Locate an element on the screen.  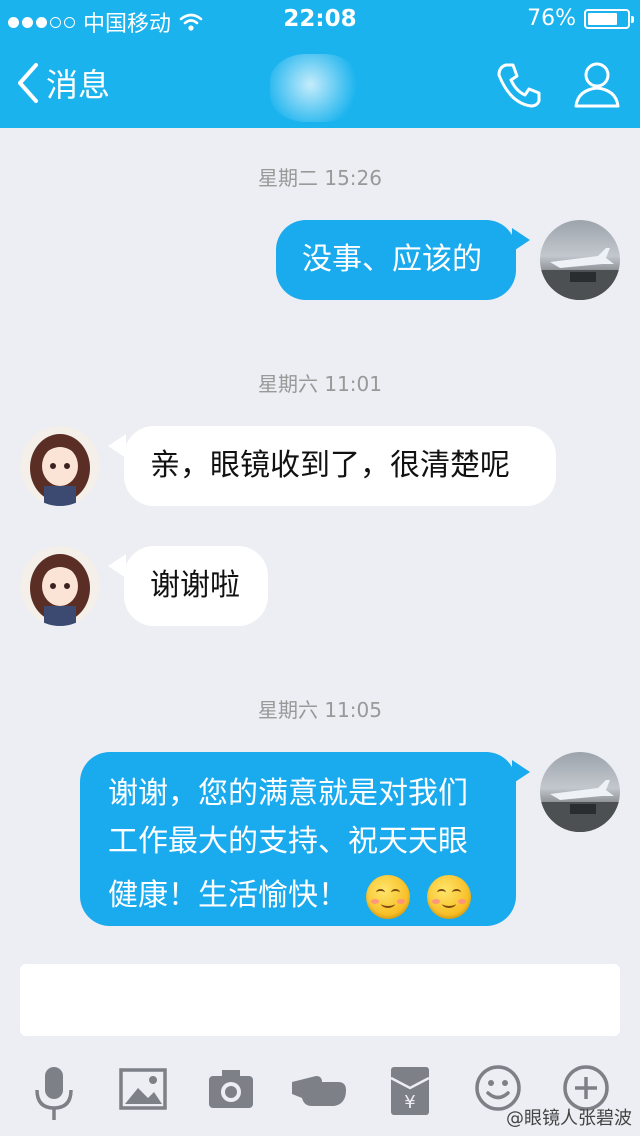
nav-bar: 消息 is located at coordinates (320, 84).